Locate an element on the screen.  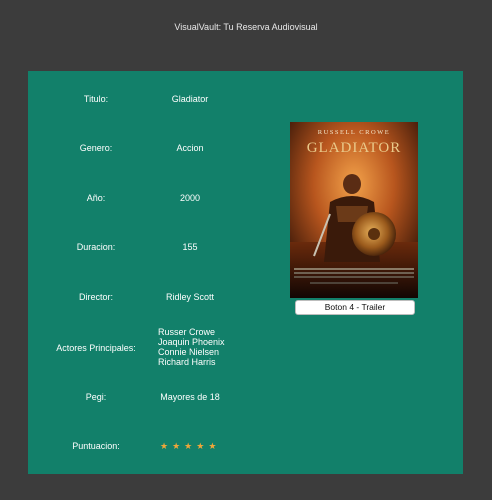
titulo-value: Gladiator is located at coordinates (190, 99).